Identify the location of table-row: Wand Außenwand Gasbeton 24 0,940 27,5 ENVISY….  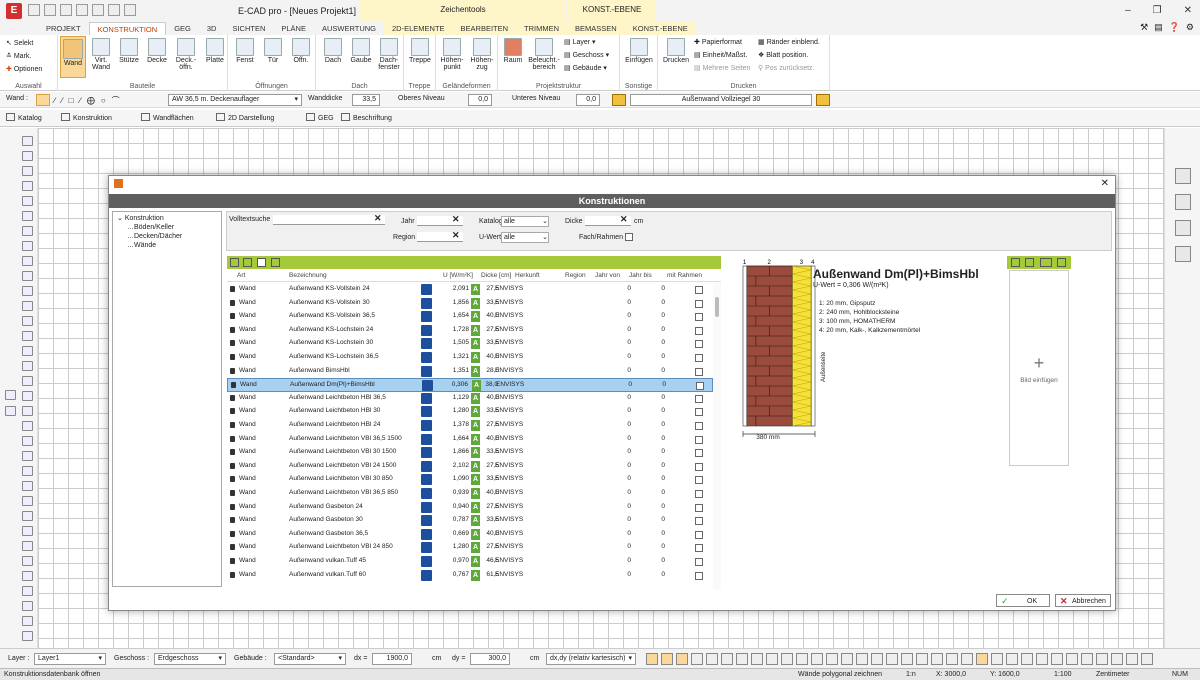
(470, 508).